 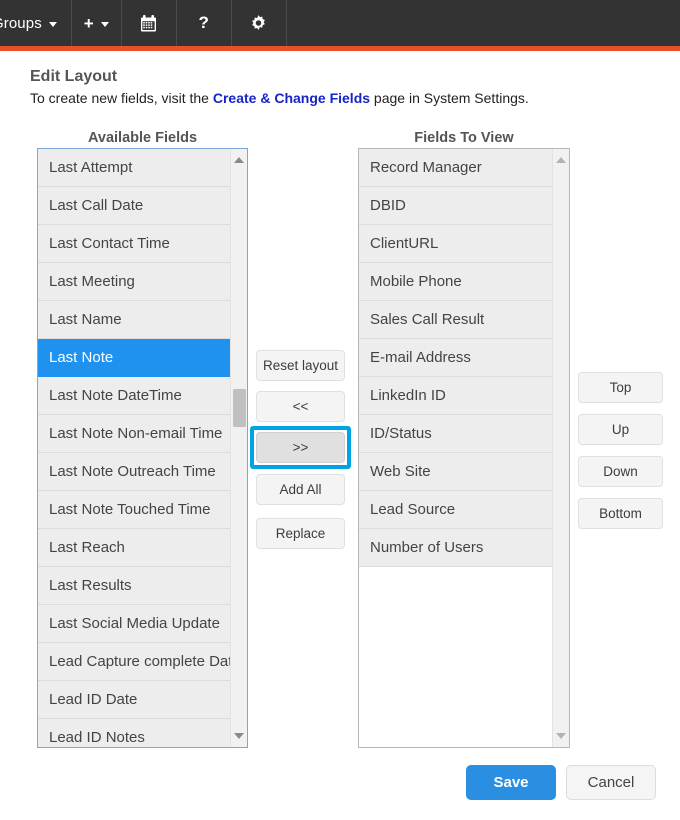 What do you see at coordinates (134, 396) in the screenshot?
I see `available-field-item: Last Note DateTime` at bounding box center [134, 396].